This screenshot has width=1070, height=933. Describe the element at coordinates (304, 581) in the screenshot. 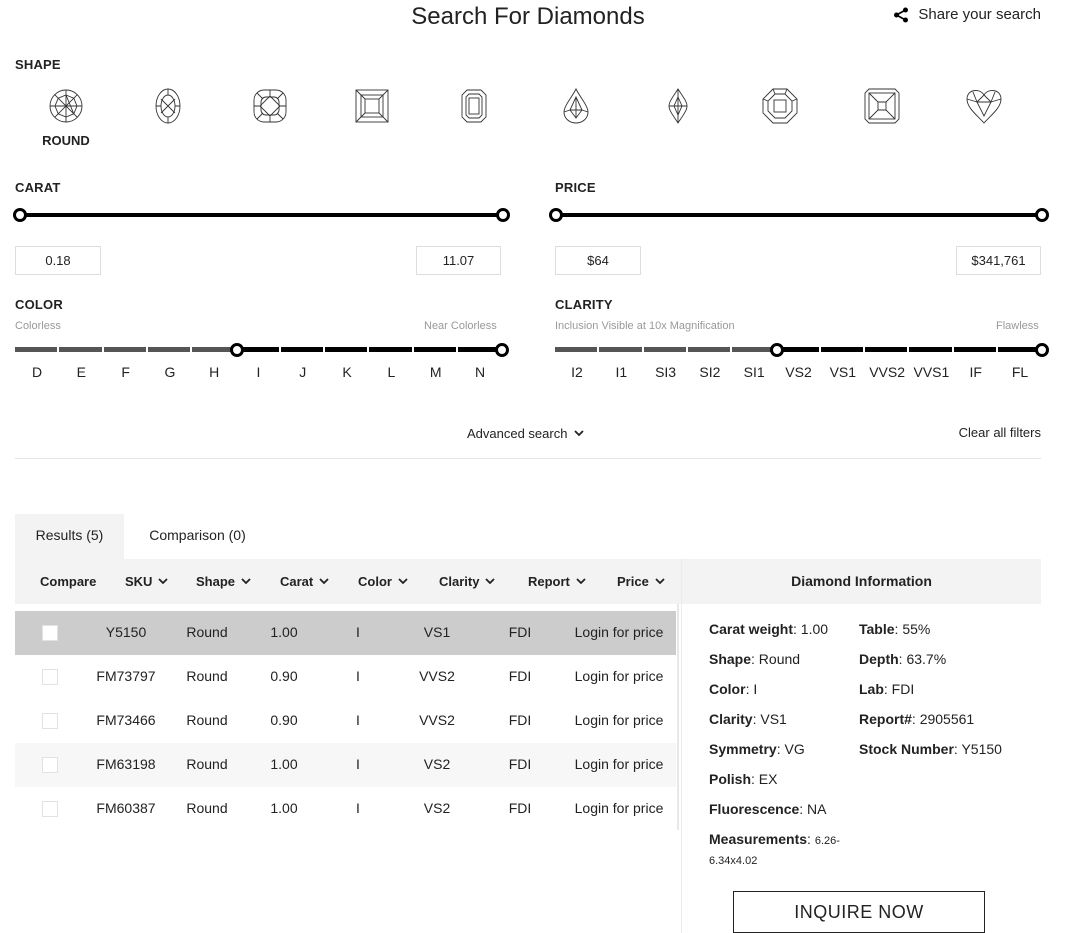

I see `col-carat: Carat` at that location.